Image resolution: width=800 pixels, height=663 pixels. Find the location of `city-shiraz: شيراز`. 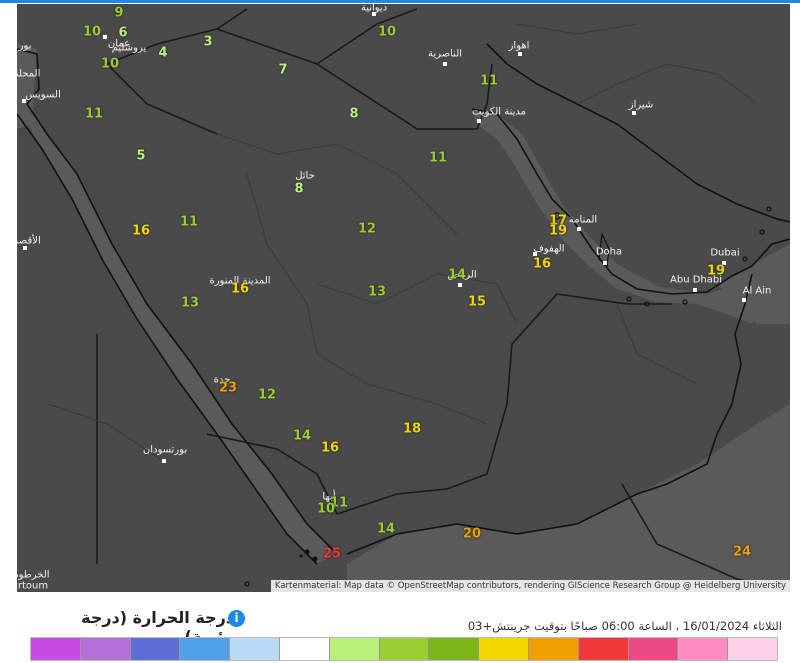

city-shiraz: شيراز is located at coordinates (641, 105).